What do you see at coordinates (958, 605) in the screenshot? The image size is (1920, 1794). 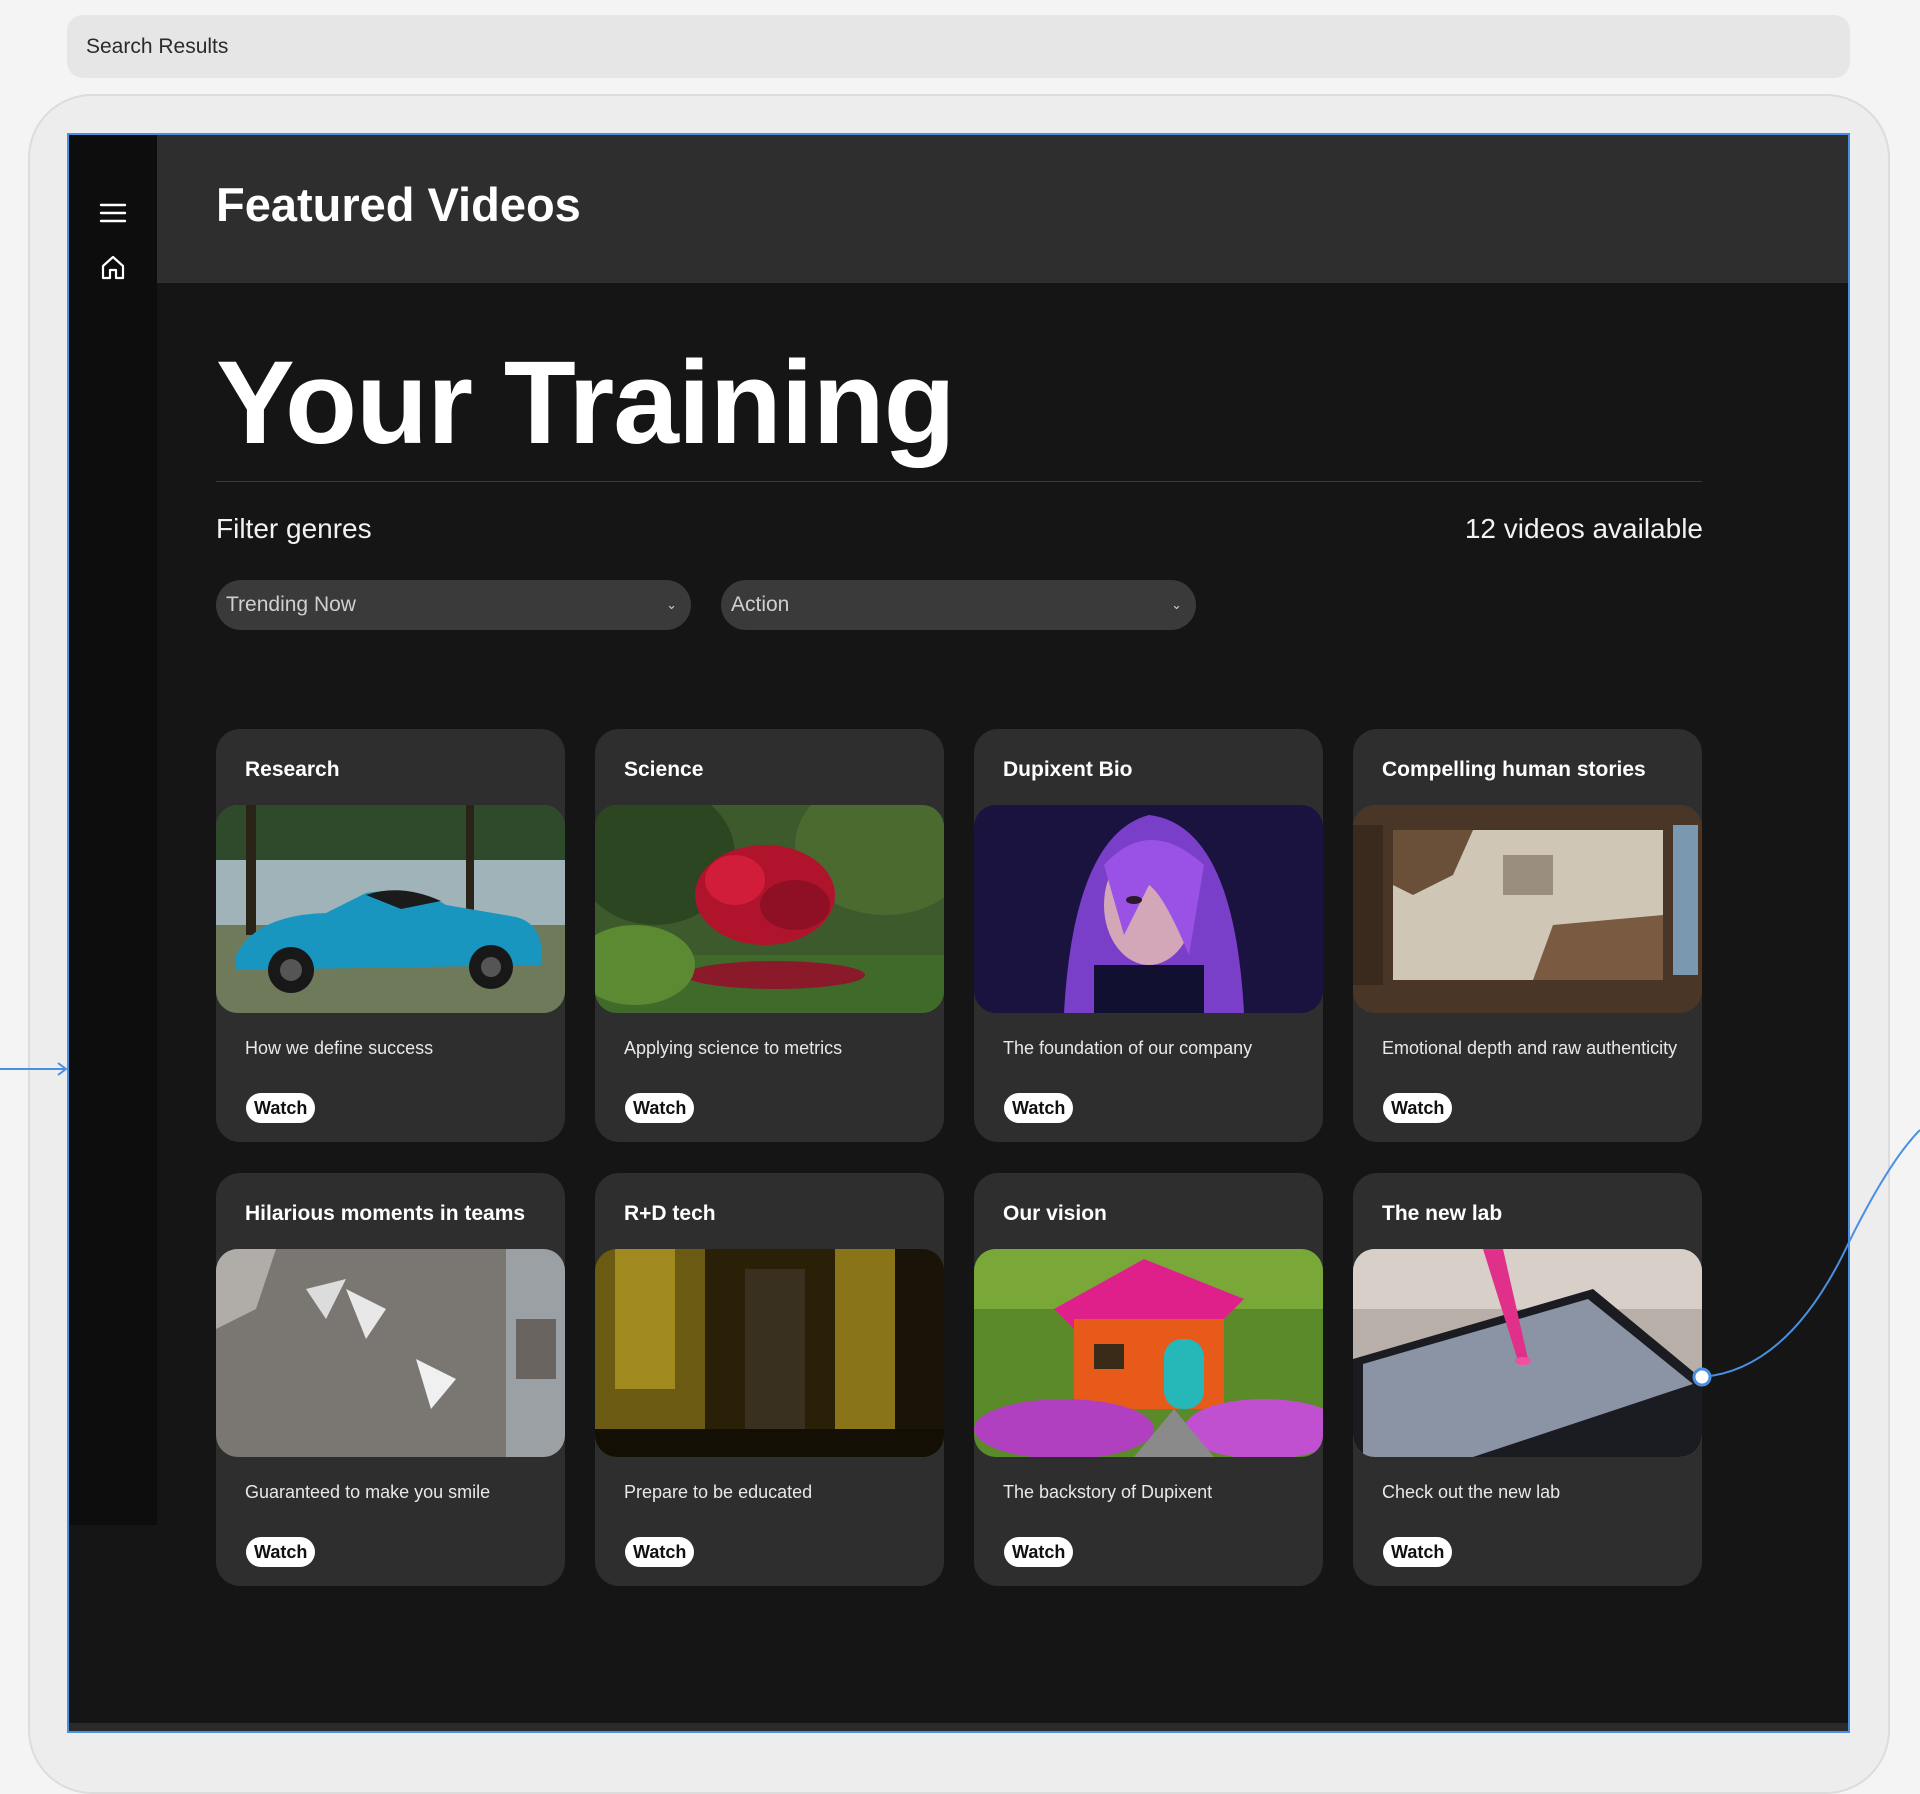 I see `genre-select-2: Action ⌄` at bounding box center [958, 605].